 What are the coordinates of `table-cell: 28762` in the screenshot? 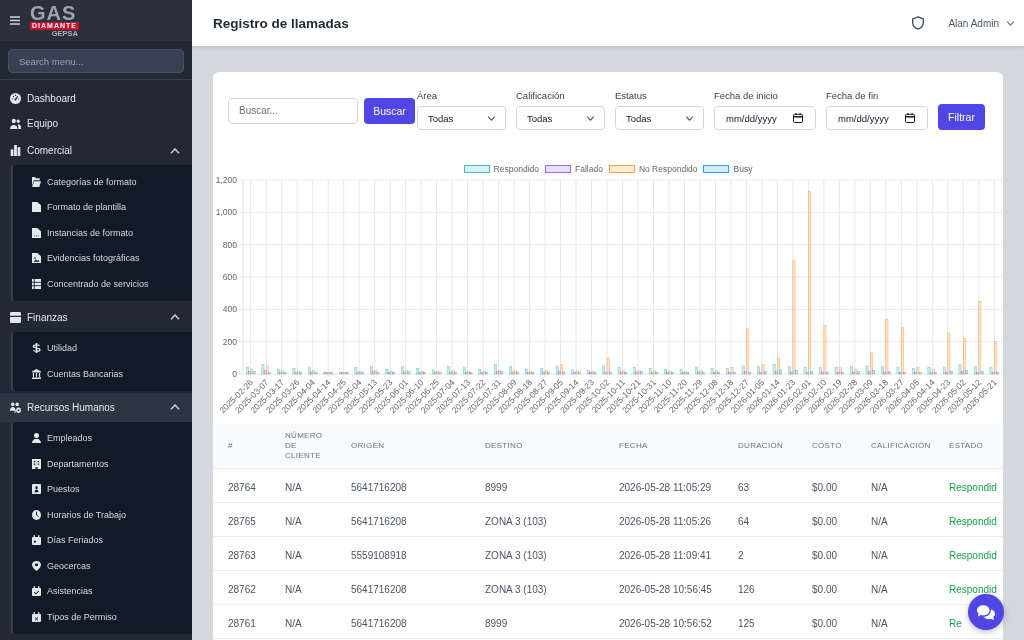 It's located at (242, 589).